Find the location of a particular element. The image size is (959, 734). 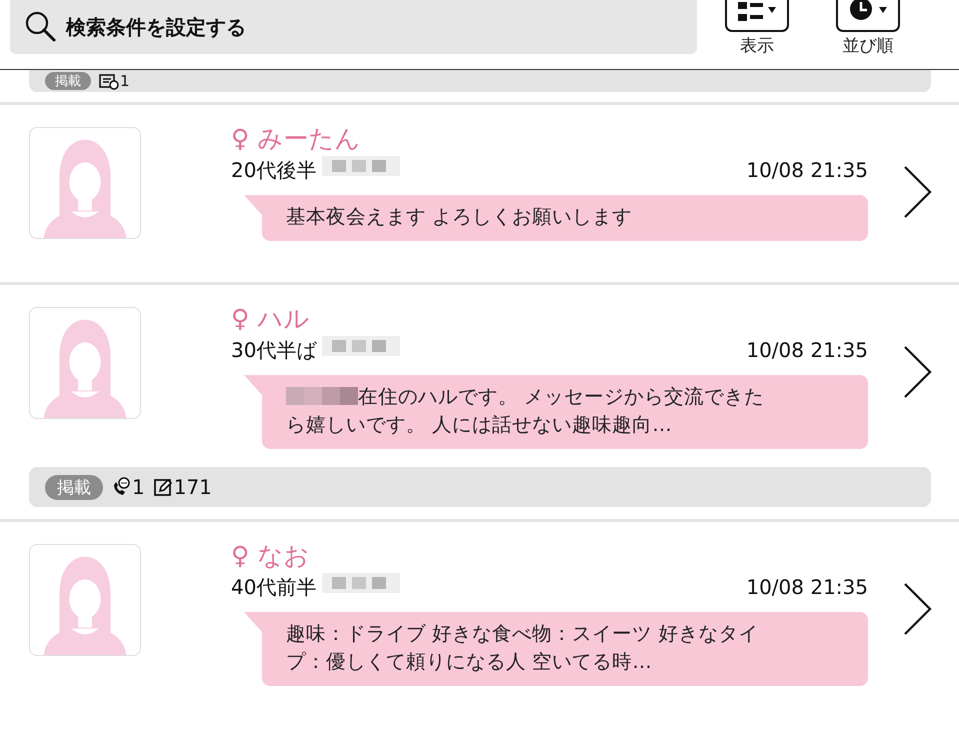

search-button: 検索条件を設定する is located at coordinates (353, 27).